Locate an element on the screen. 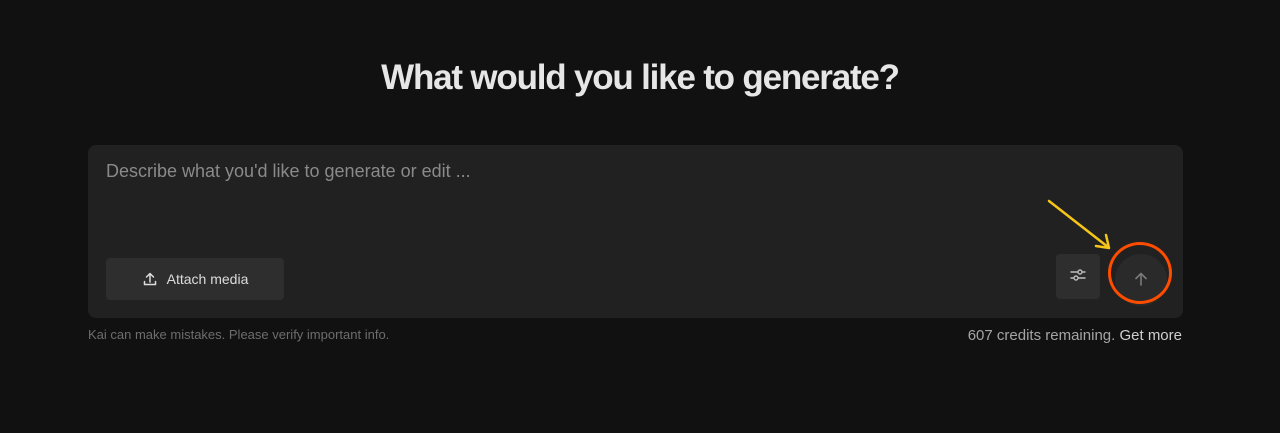  credits-remaining: 607 credits remaining. is located at coordinates (1041, 335).